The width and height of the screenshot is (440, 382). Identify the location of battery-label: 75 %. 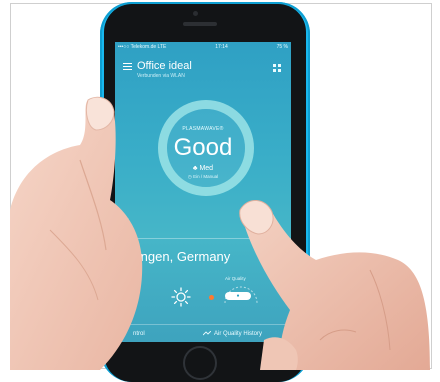
(282, 47).